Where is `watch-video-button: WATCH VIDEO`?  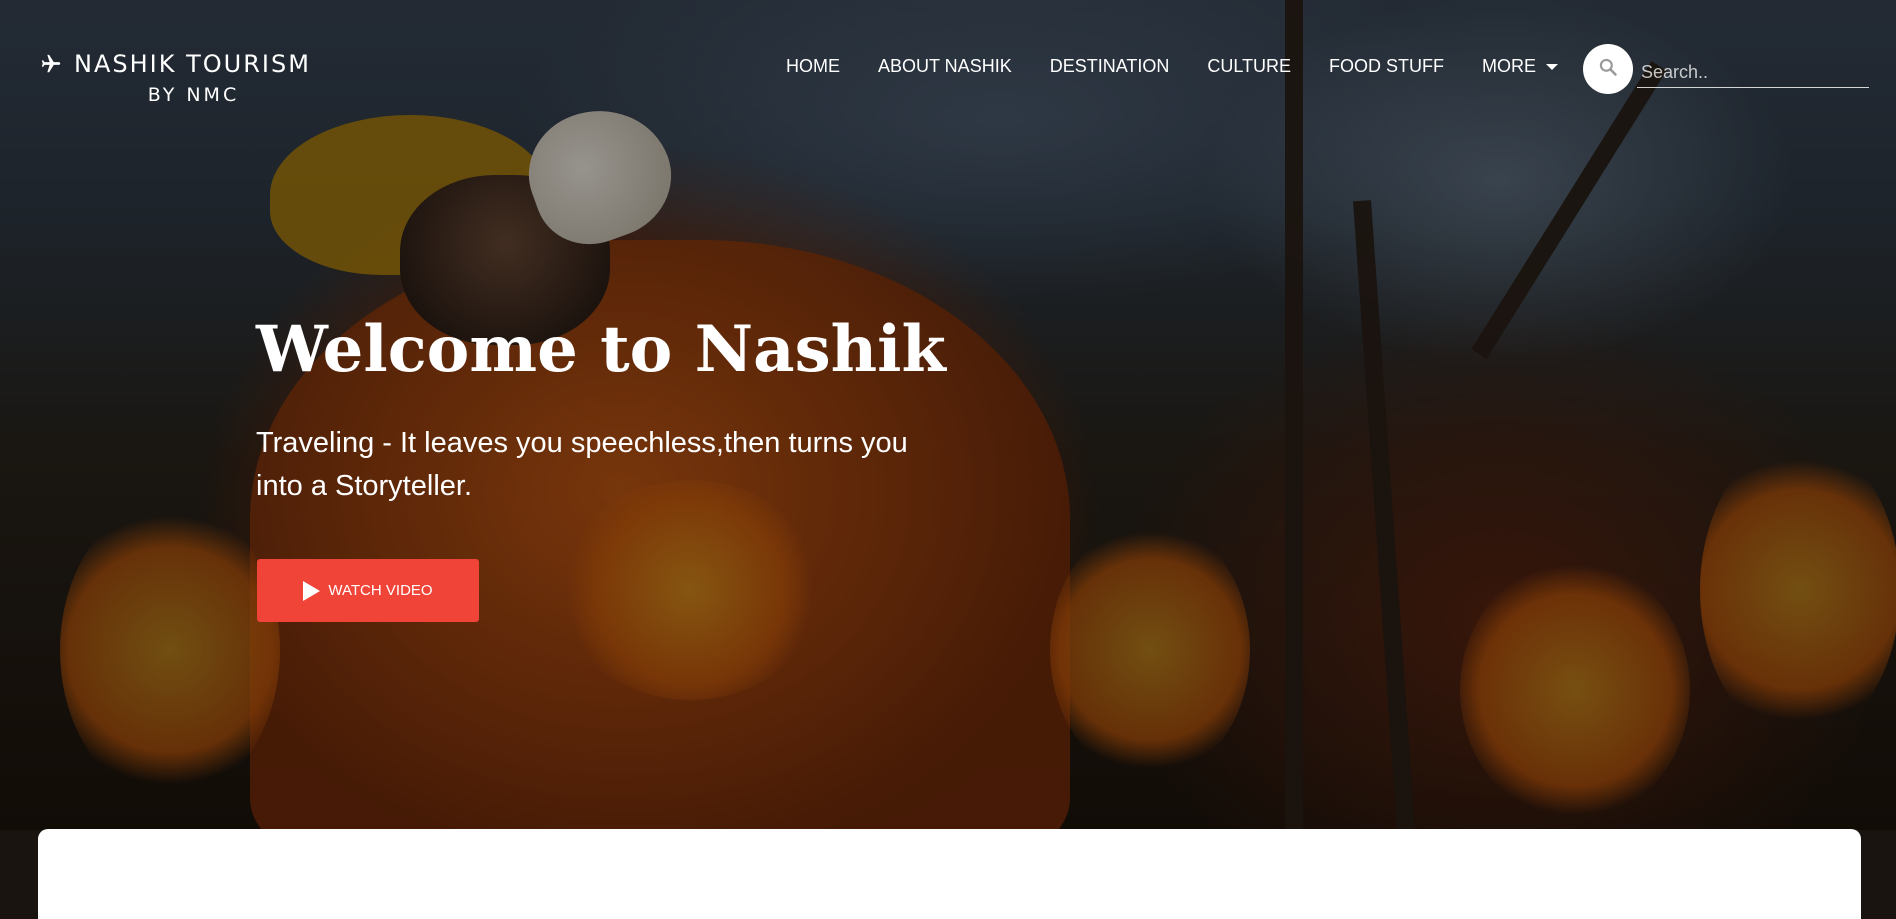
watch-video-button: WATCH VIDEO is located at coordinates (368, 590).